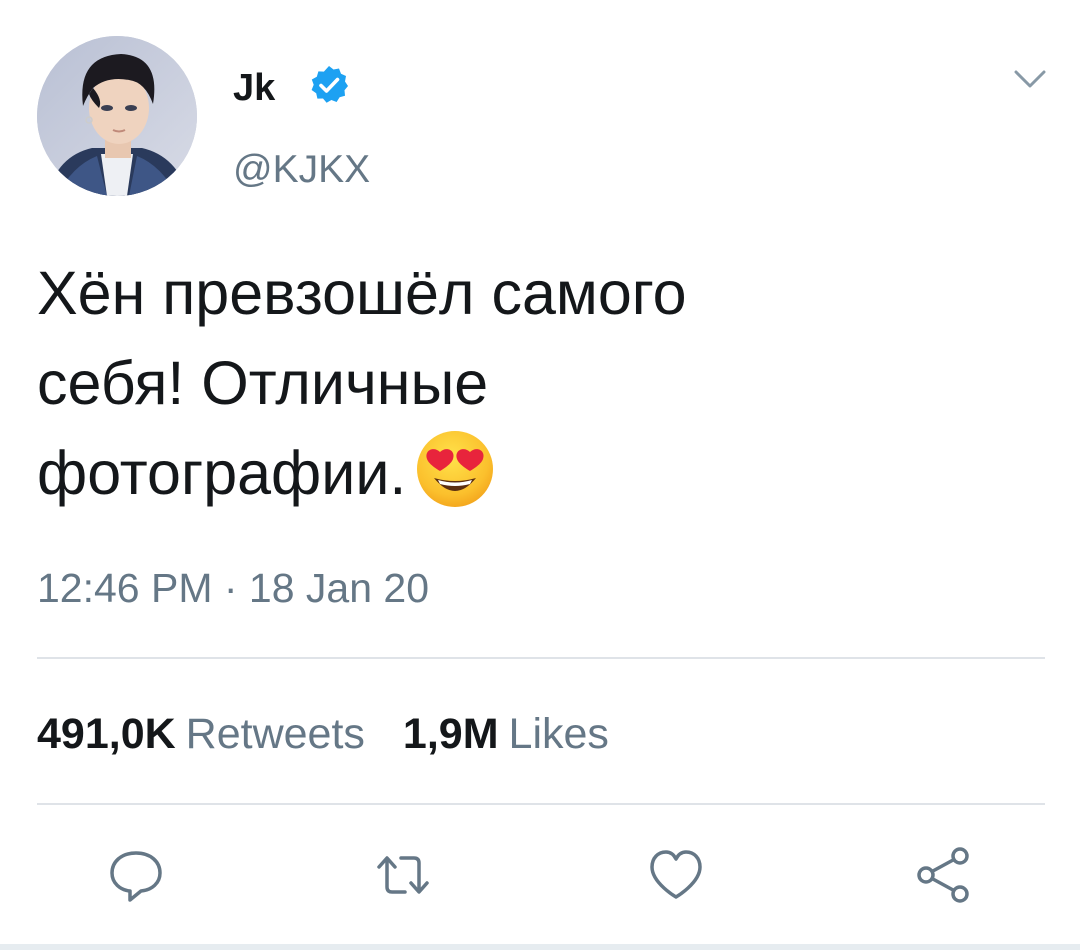  Describe the element at coordinates (301, 170) in the screenshot. I see `handle: @KJKX` at that location.